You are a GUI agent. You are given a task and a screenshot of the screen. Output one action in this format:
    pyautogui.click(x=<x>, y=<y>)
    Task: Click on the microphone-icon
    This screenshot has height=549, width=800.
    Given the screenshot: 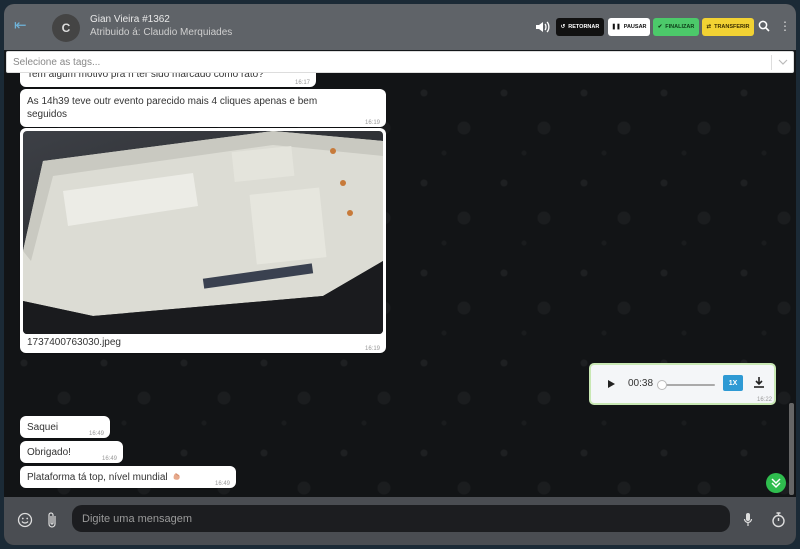 What is the action you would take?
    pyautogui.click(x=748, y=520)
    